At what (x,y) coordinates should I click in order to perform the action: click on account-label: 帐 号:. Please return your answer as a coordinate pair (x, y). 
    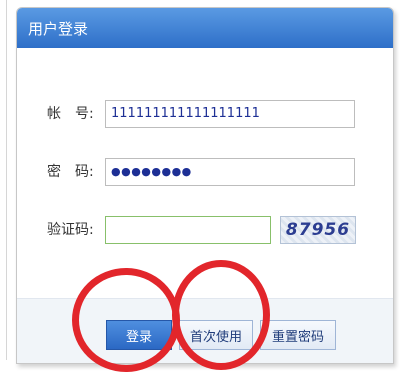
    Looking at the image, I should click on (70, 114).